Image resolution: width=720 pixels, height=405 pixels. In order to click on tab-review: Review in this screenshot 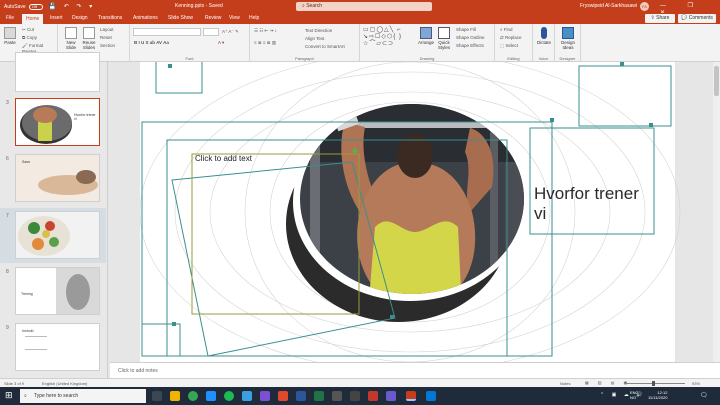, I will do `click(213, 18)`.